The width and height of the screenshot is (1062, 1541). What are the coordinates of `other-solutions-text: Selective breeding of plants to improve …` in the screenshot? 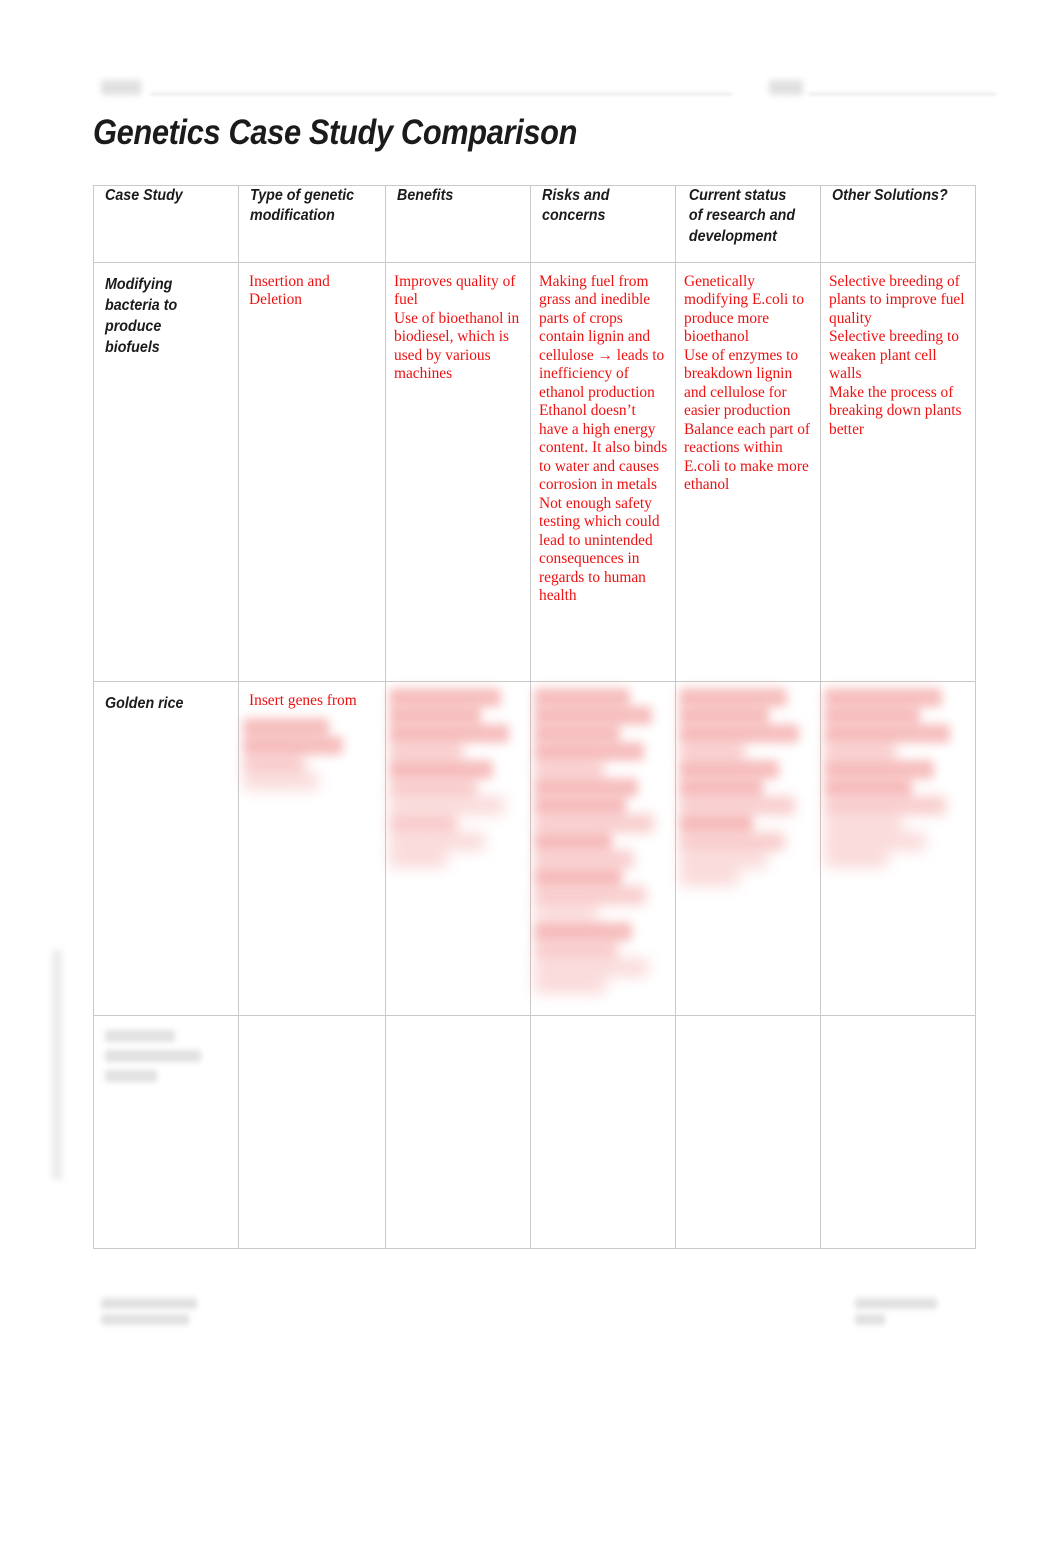 It's located at (897, 355).